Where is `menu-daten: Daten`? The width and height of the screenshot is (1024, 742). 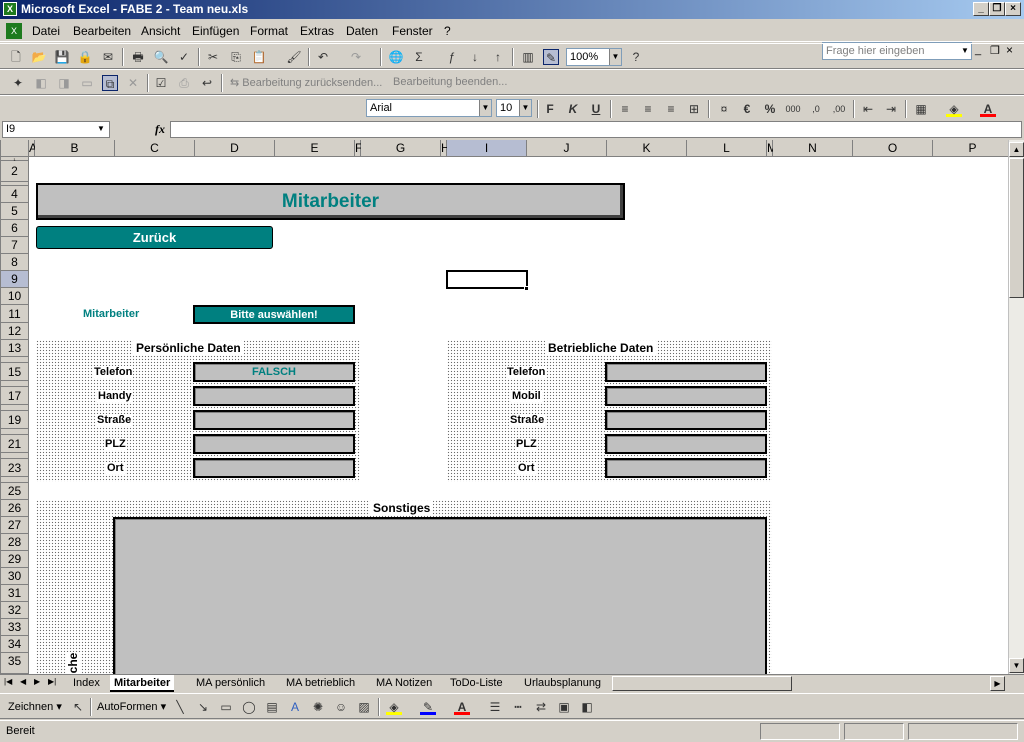 menu-daten: Daten is located at coordinates (362, 31).